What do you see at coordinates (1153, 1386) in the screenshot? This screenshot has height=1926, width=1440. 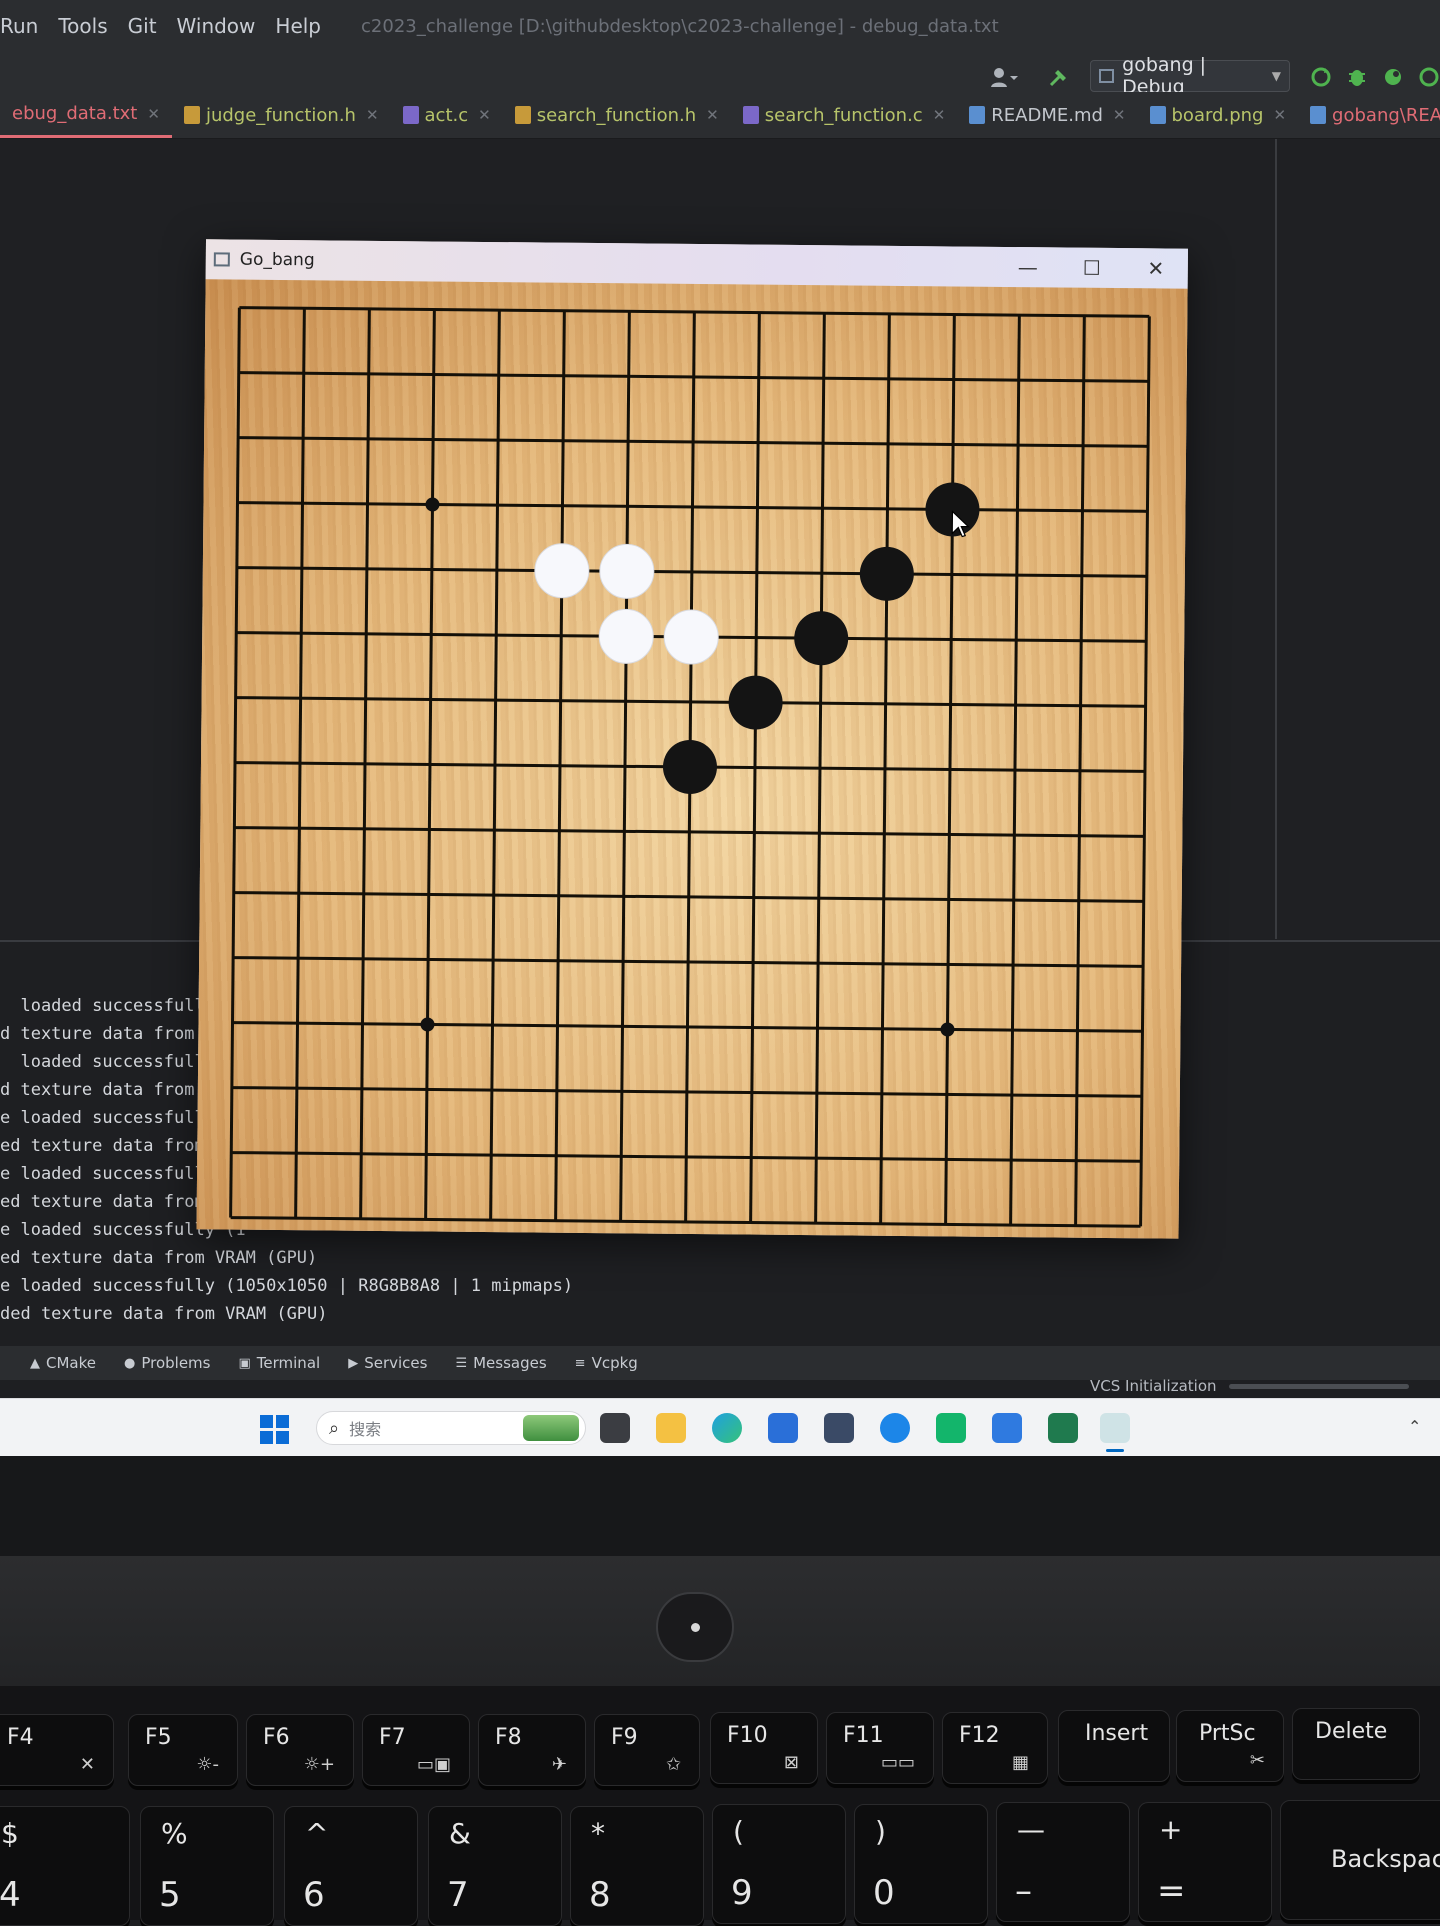 I see `vcs-status: VCS Initialization` at bounding box center [1153, 1386].